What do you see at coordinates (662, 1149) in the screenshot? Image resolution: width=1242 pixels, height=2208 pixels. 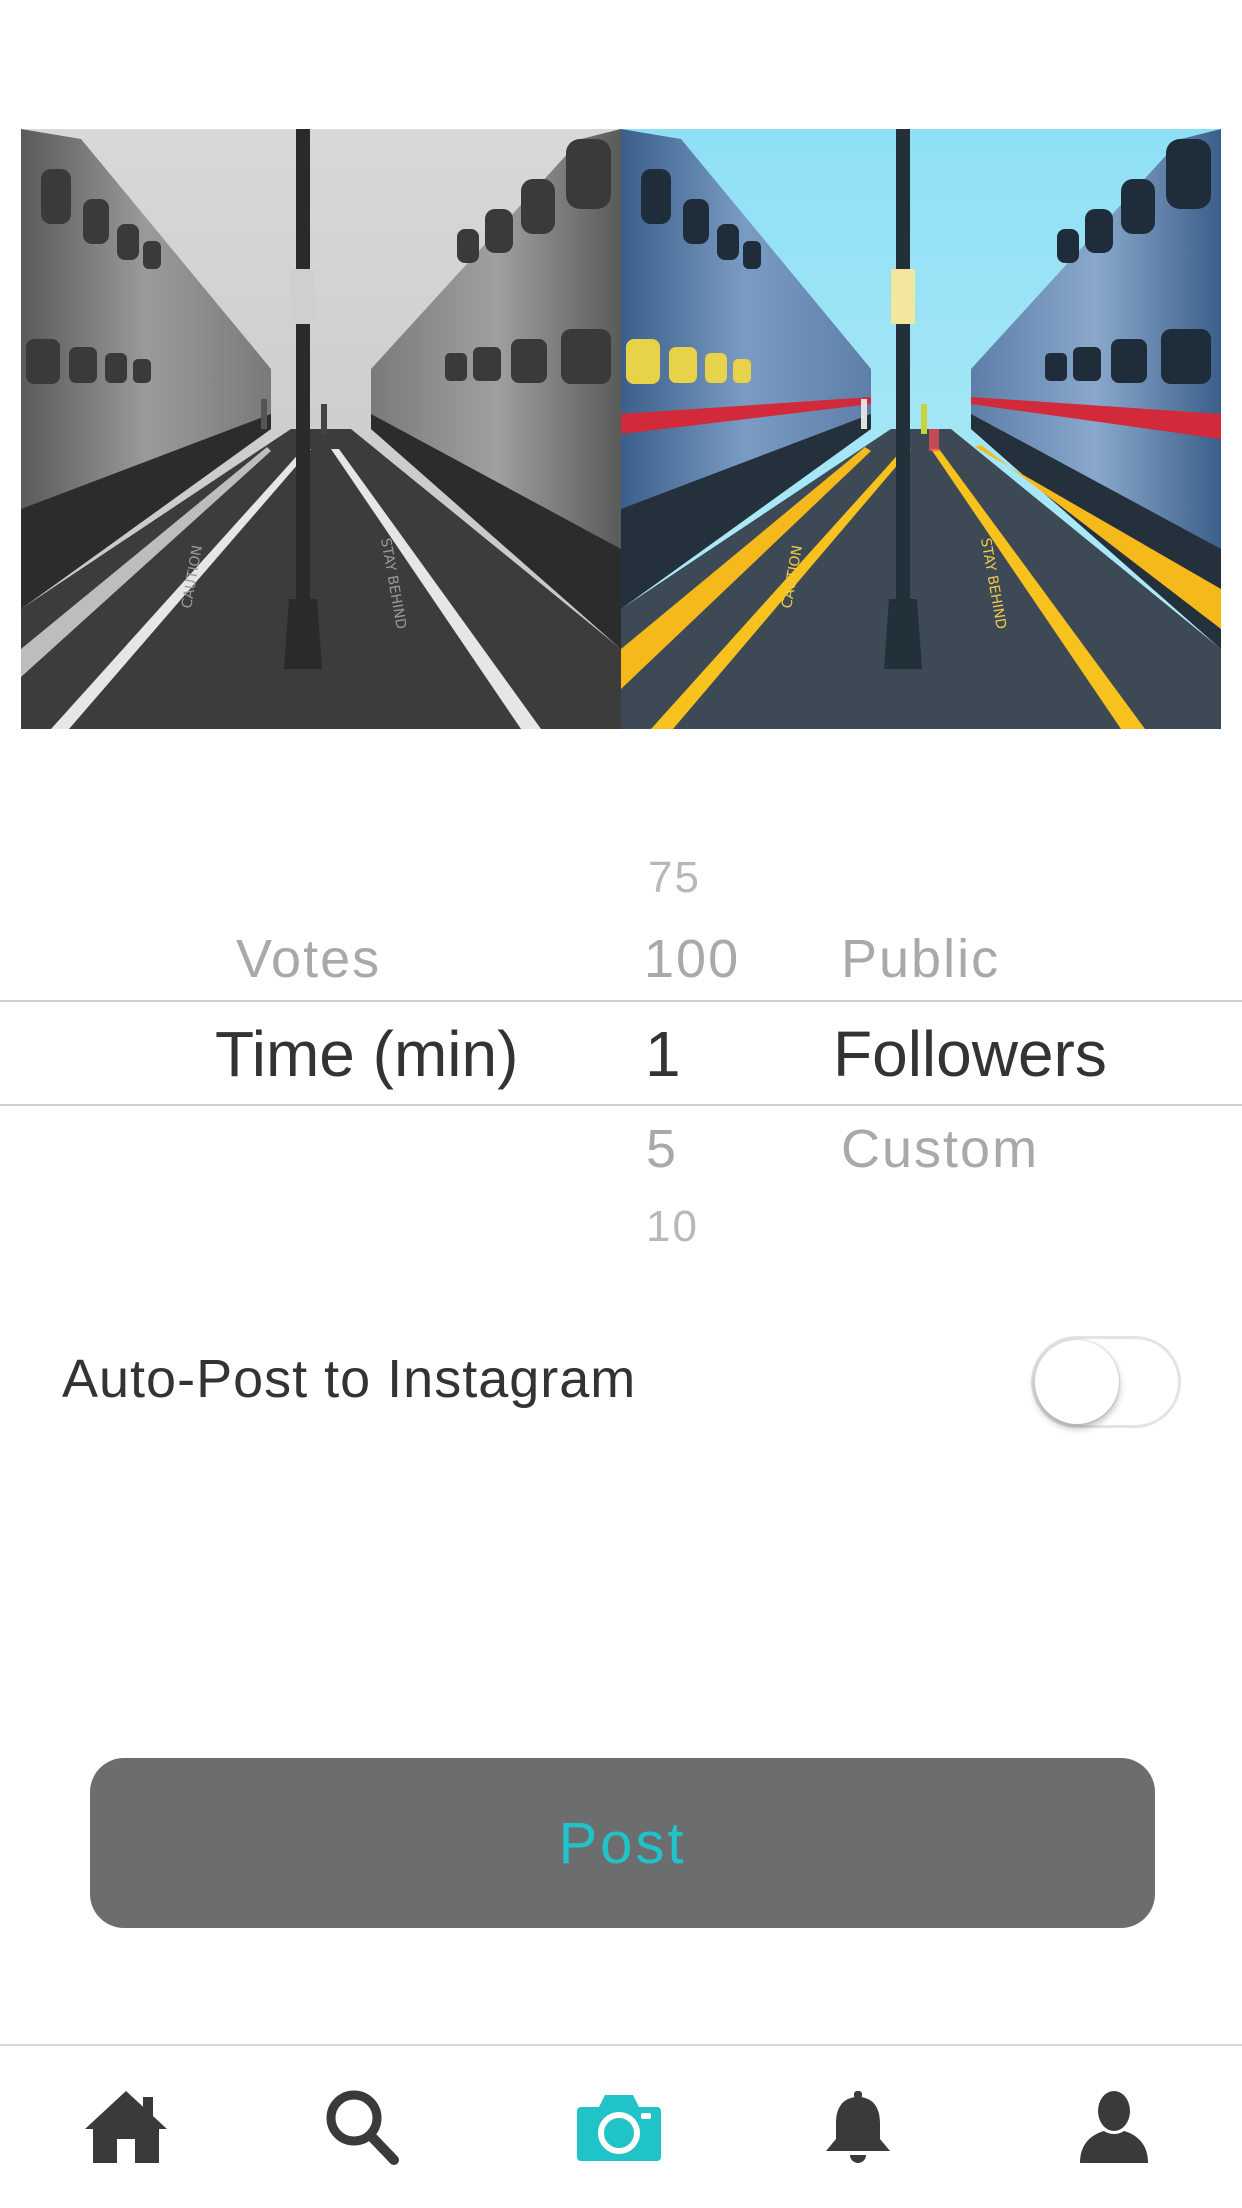 I see `picker-amount-option-5: 5` at bounding box center [662, 1149].